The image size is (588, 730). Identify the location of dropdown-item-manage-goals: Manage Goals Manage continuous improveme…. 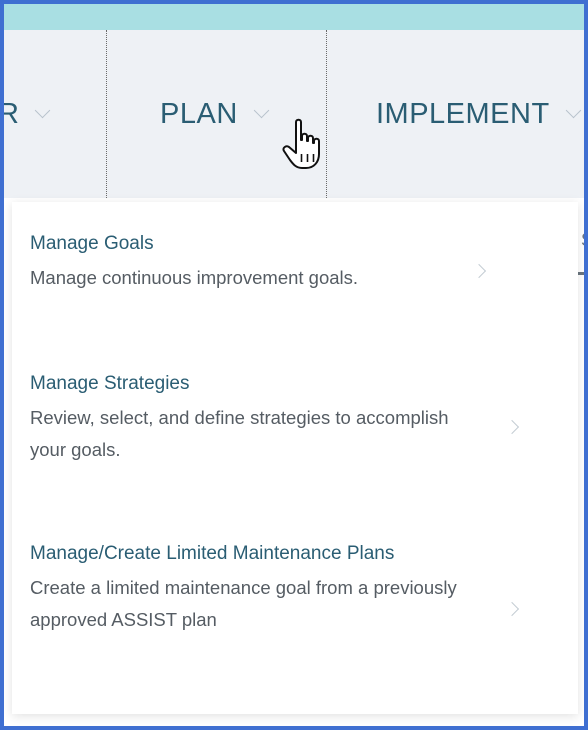
(280, 261).